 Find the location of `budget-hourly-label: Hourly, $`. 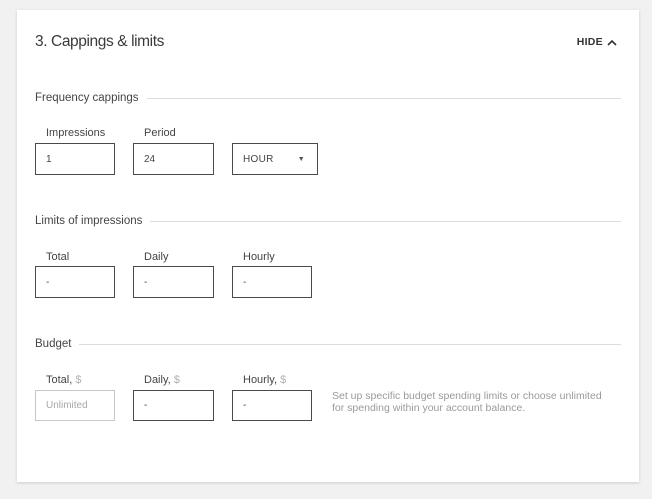

budget-hourly-label: Hourly, $ is located at coordinates (264, 380).